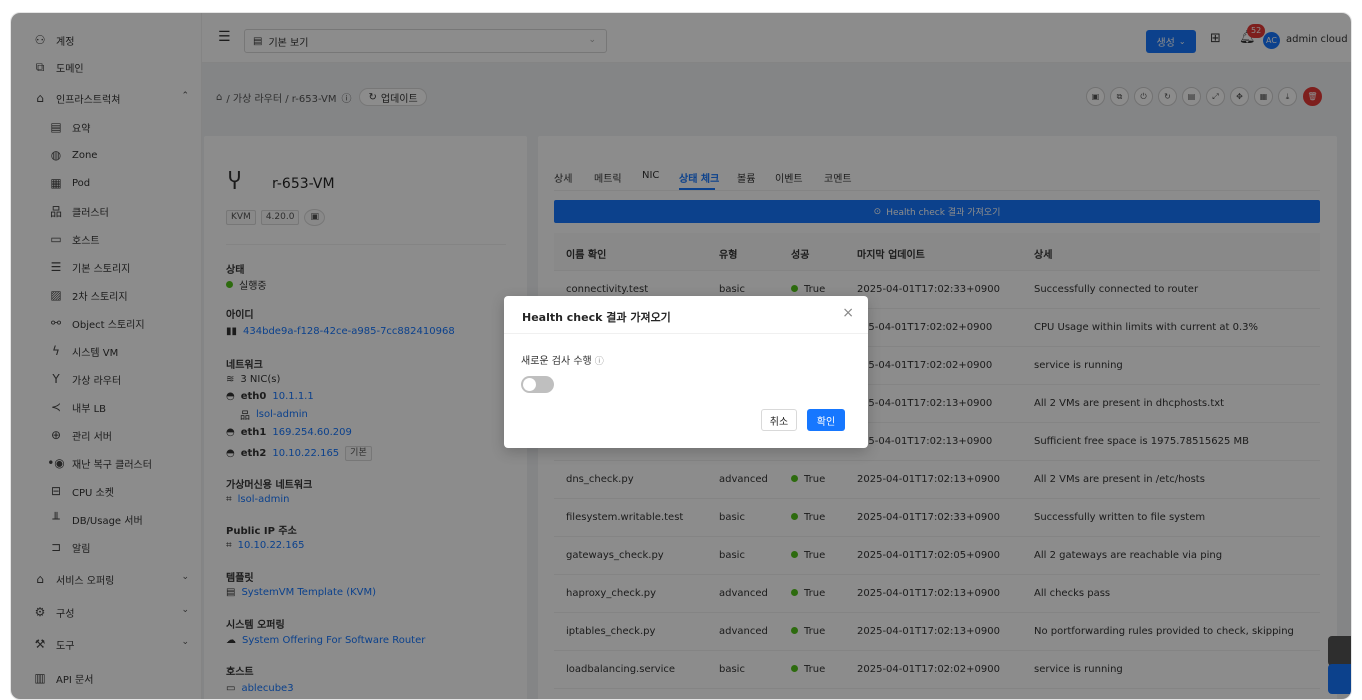  Describe the element at coordinates (686, 372) in the screenshot. I see `health-check-modal: Health check 결과 가져오기 × 새로운 검사 수행 ⓘ 취소 확인` at that location.